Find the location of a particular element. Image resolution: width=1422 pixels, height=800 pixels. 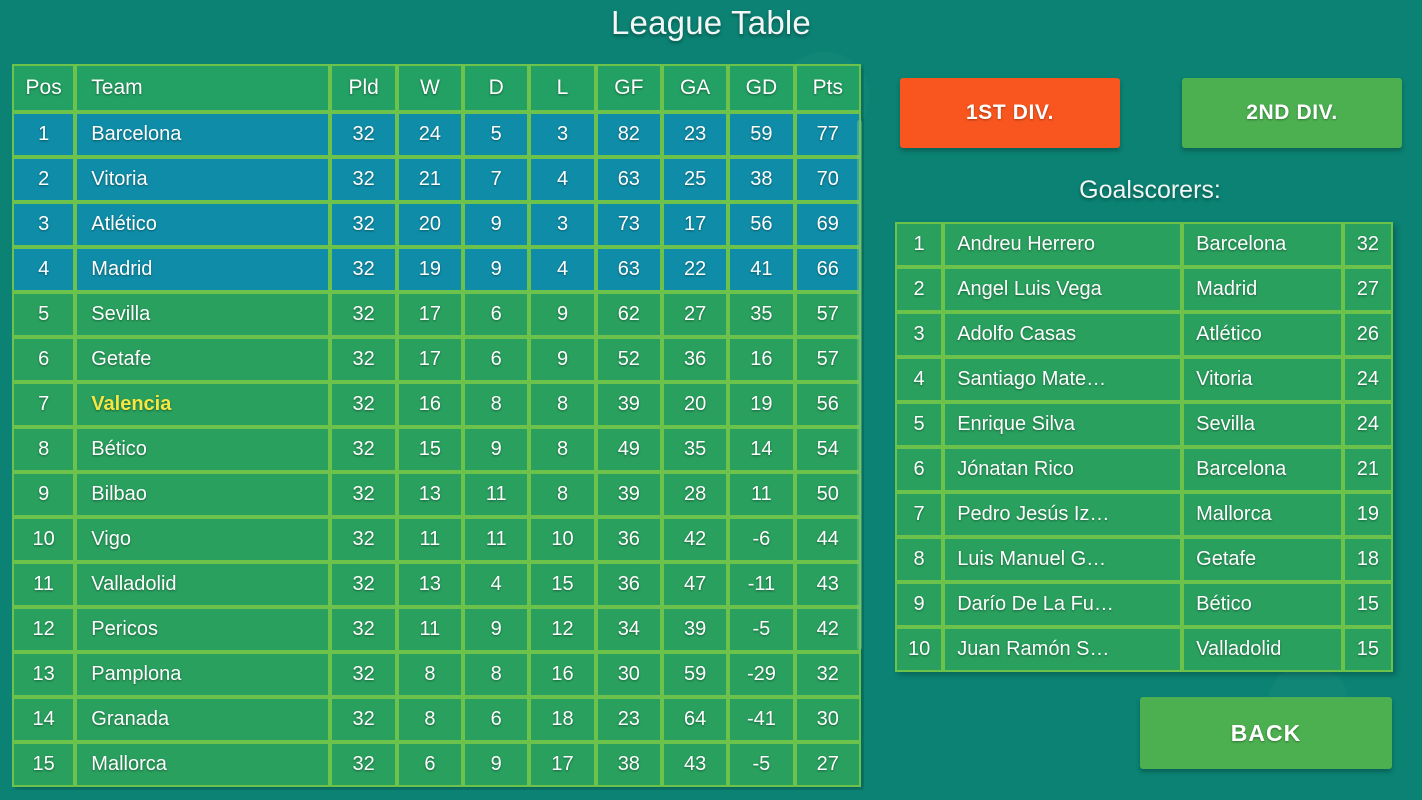

table-row: 9 Bilbao 32 13 11 8 39 28 11 50 is located at coordinates (436, 494).